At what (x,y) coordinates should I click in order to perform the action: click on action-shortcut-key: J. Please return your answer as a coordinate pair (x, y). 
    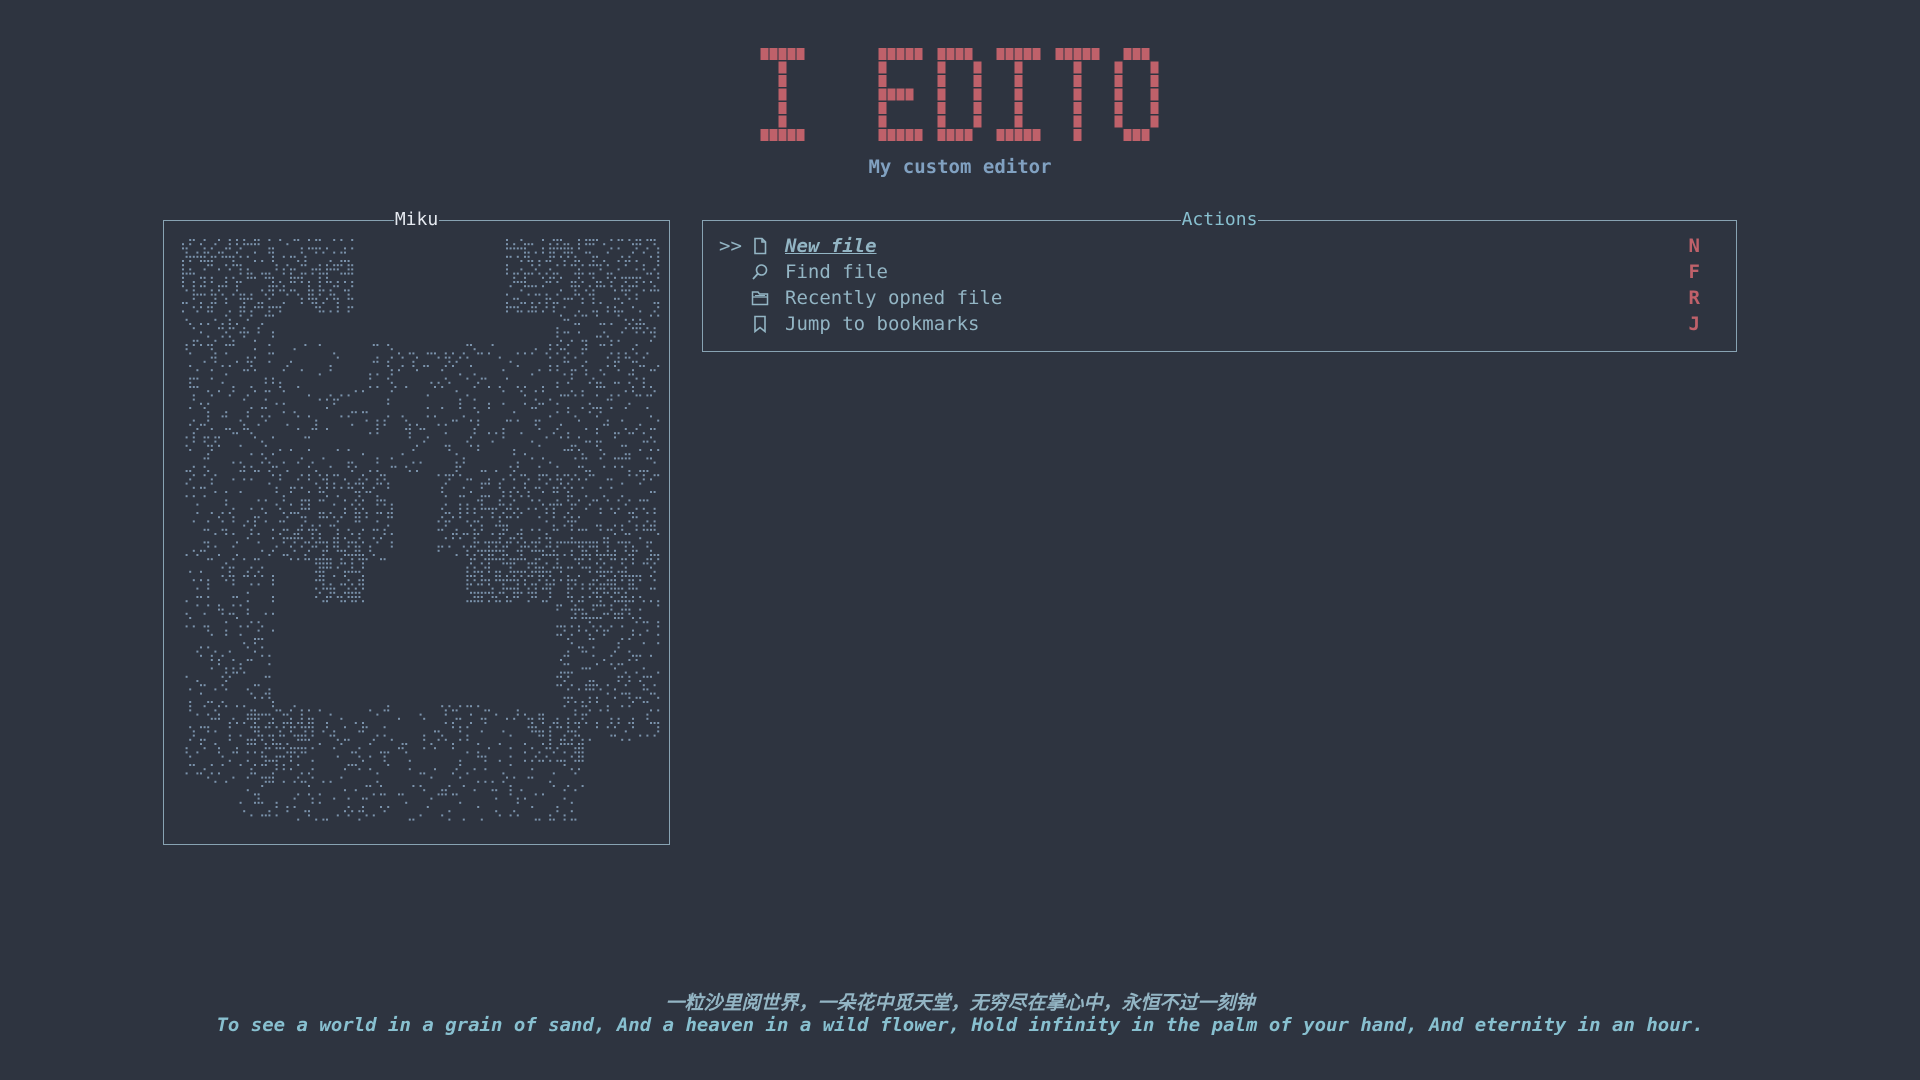
    Looking at the image, I should click on (1694, 324).